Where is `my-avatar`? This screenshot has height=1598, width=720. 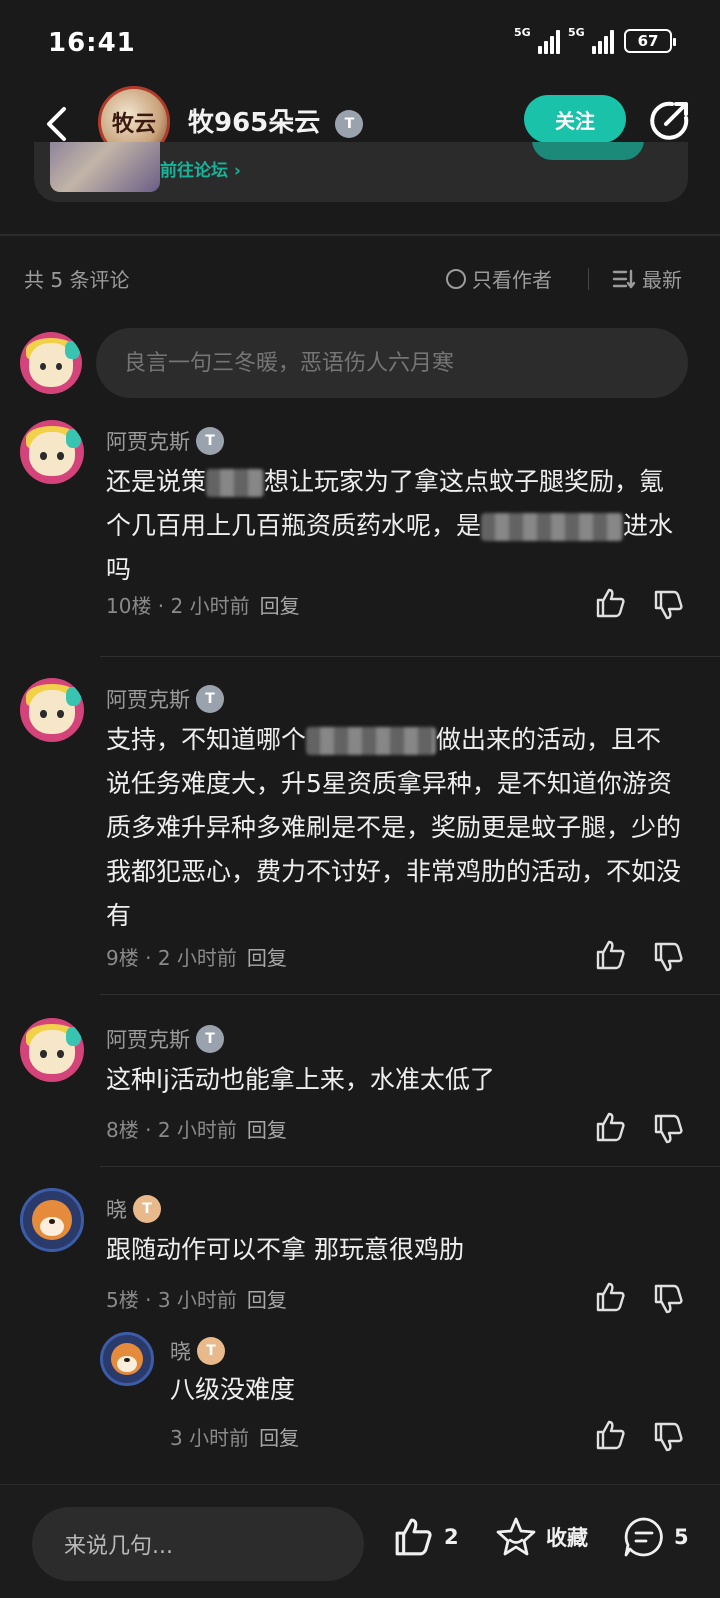
my-avatar is located at coordinates (51, 363).